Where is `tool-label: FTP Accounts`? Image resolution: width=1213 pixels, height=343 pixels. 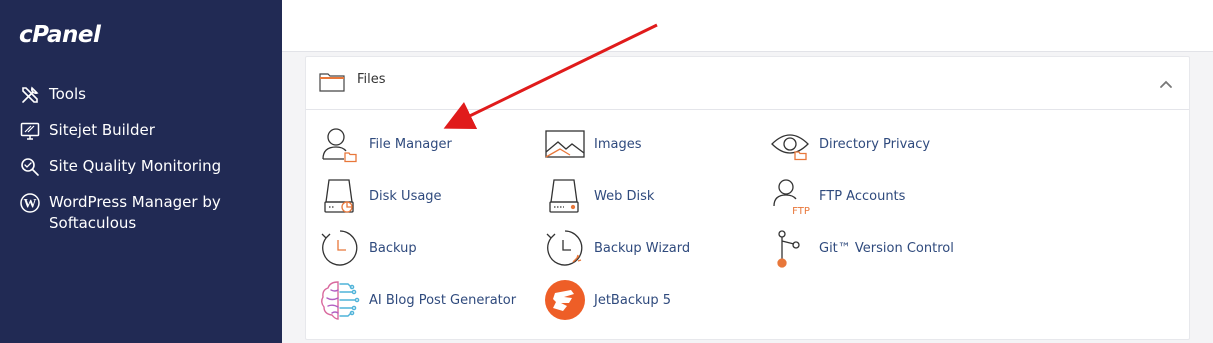 tool-label: FTP Accounts is located at coordinates (862, 196).